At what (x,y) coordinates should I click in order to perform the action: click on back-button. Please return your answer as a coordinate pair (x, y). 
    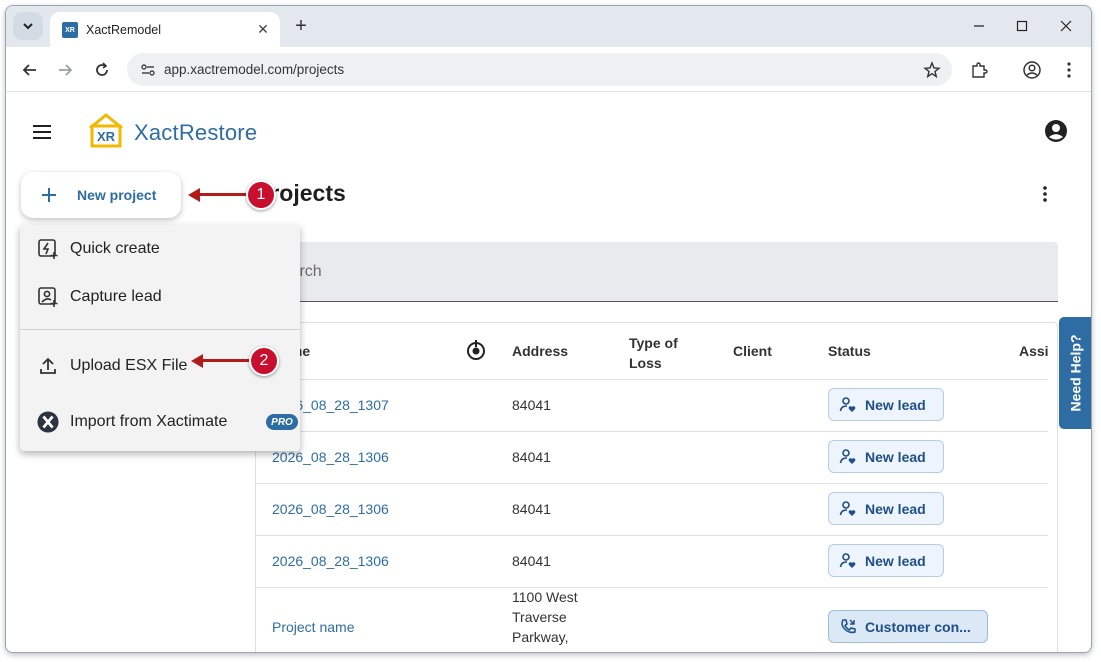
    Looking at the image, I should click on (30, 70).